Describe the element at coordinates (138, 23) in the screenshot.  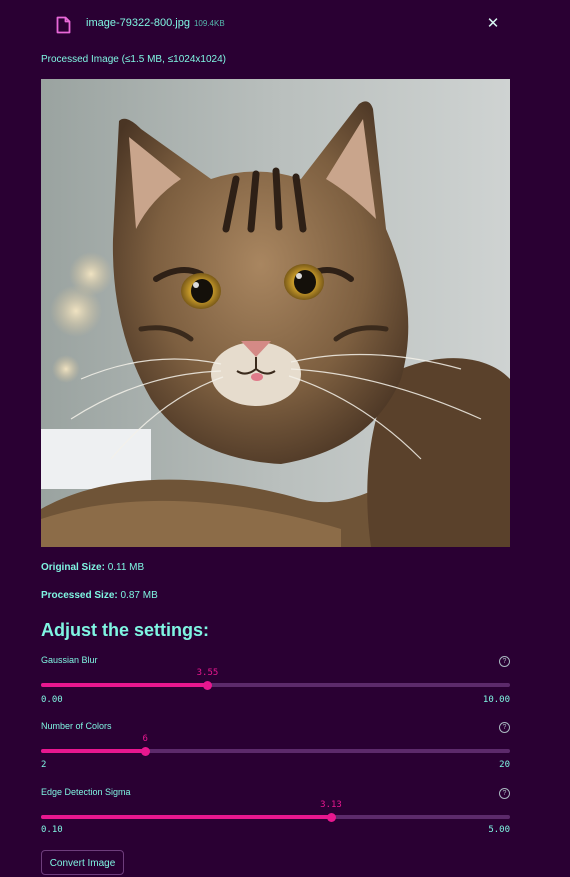
I see `file-name-text: image-79322-800.jpg` at that location.